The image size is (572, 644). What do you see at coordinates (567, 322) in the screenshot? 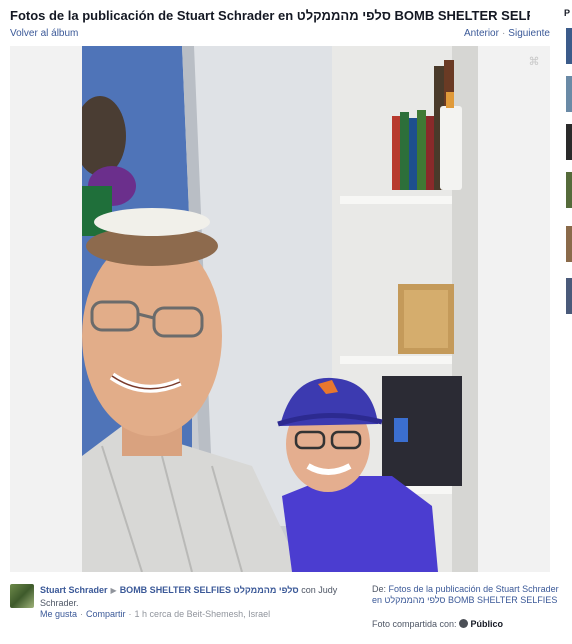
I see `right-column-strip: P` at bounding box center [567, 322].